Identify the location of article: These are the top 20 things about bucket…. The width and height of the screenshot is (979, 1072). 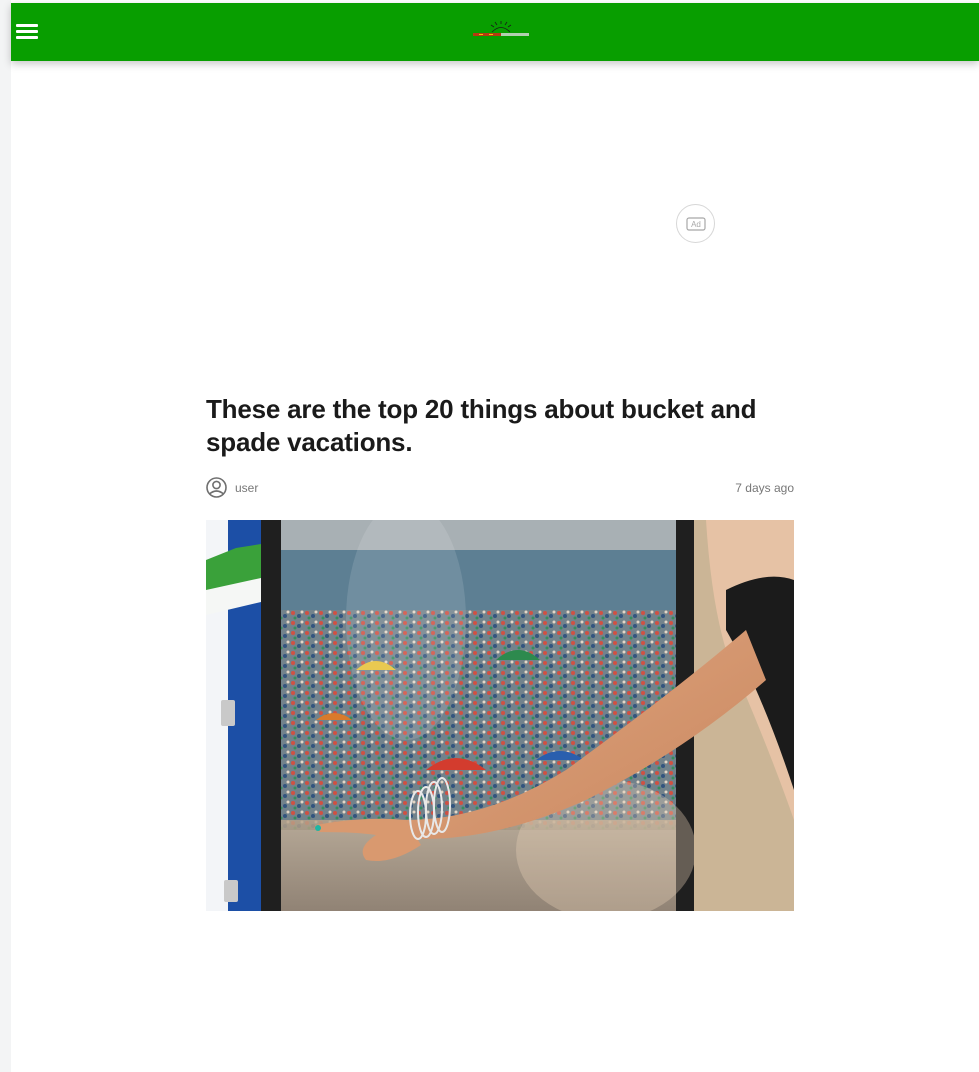
(500, 426).